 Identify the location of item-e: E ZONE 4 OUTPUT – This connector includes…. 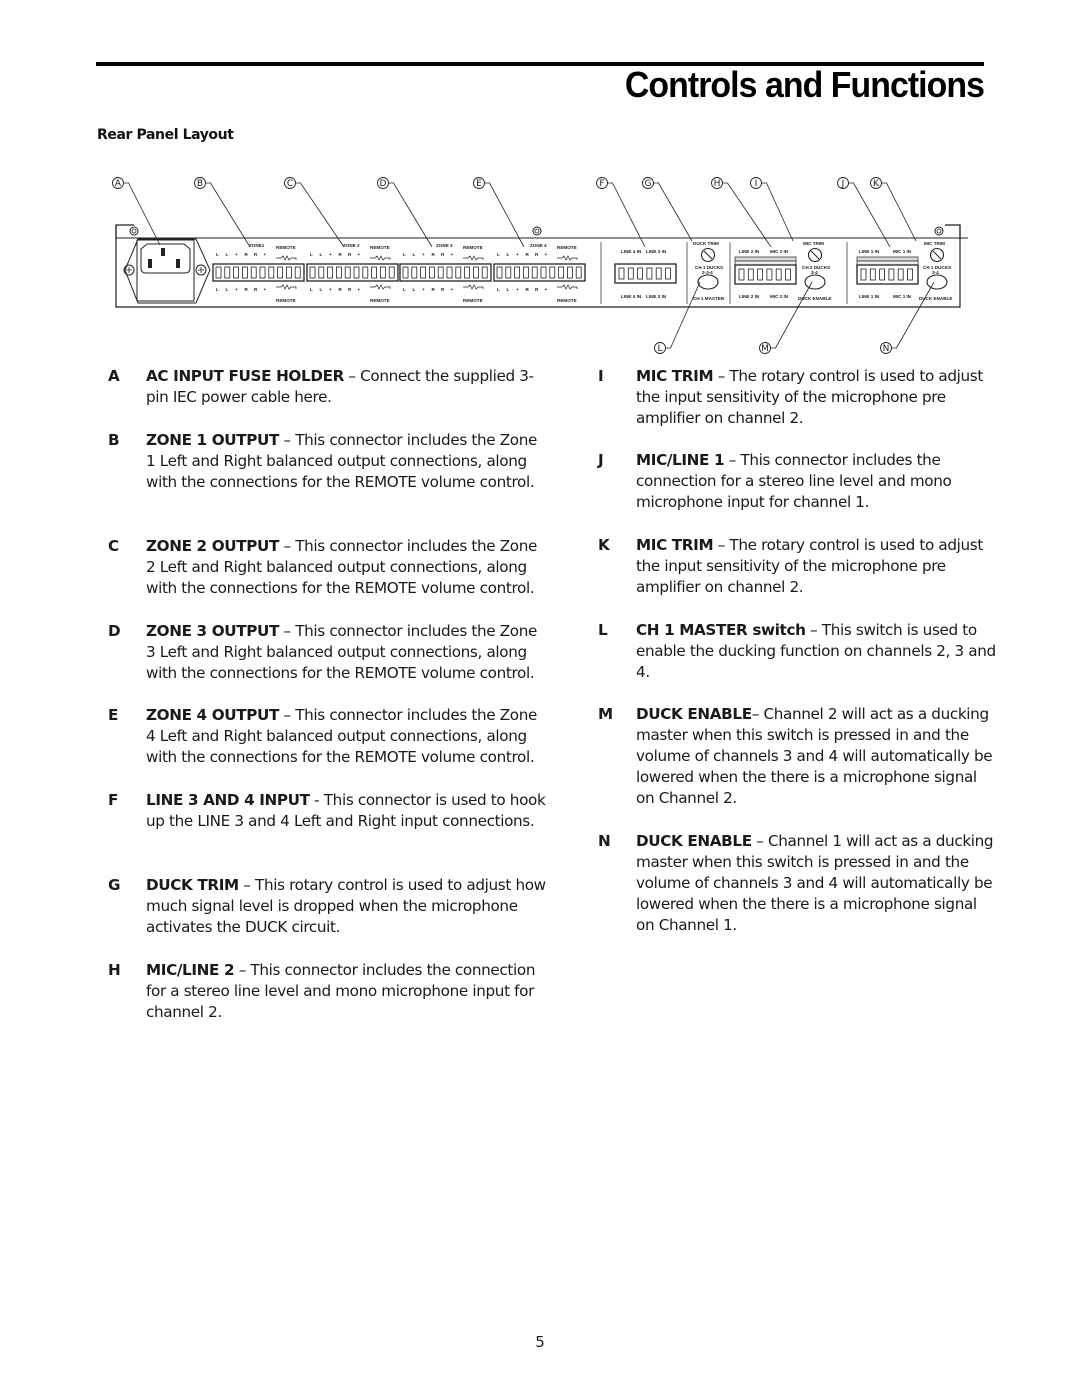
(327, 736).